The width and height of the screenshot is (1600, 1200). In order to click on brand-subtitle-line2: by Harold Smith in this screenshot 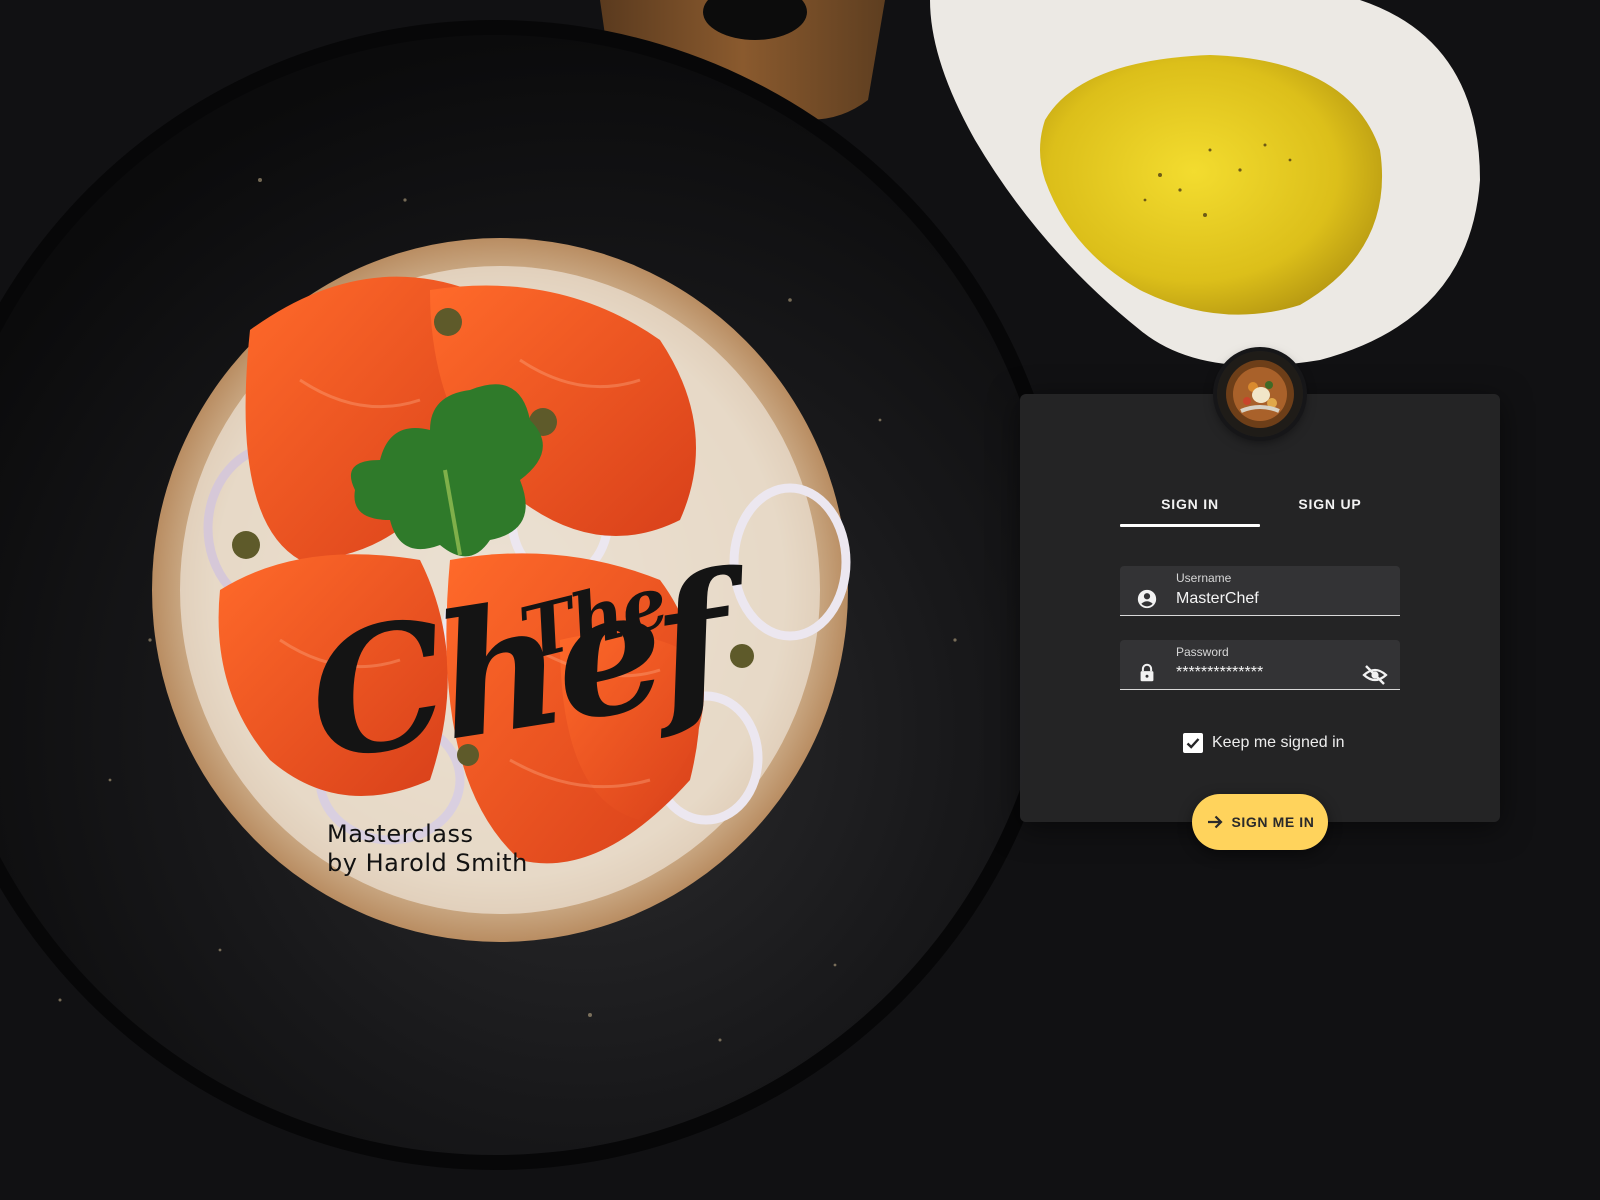, I will do `click(427, 863)`.